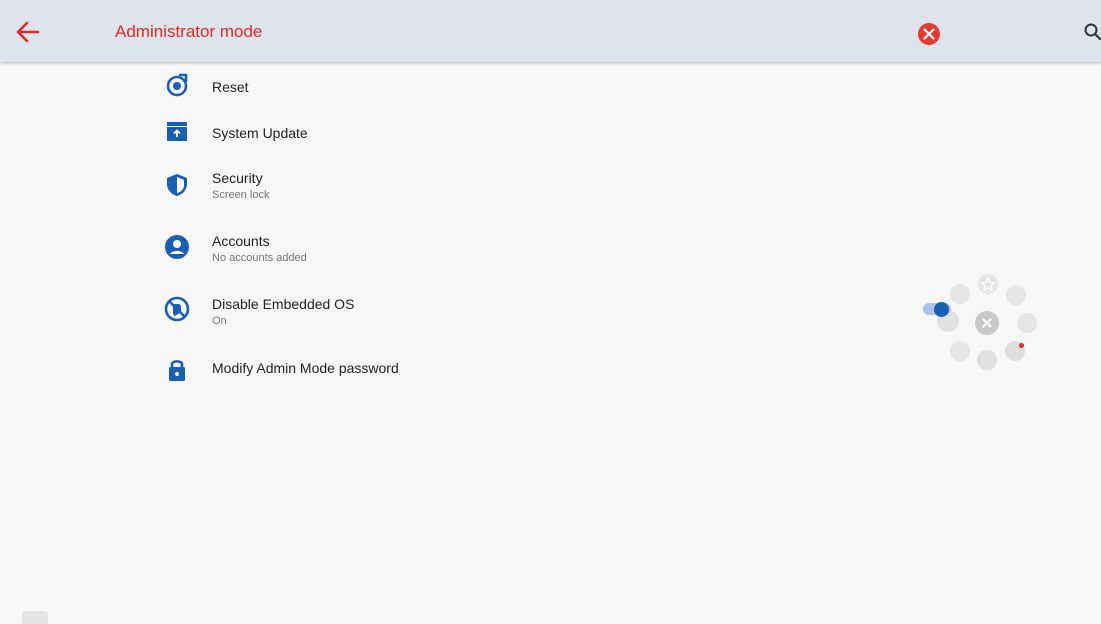  What do you see at coordinates (988, 284) in the screenshot?
I see `star-icon` at bounding box center [988, 284].